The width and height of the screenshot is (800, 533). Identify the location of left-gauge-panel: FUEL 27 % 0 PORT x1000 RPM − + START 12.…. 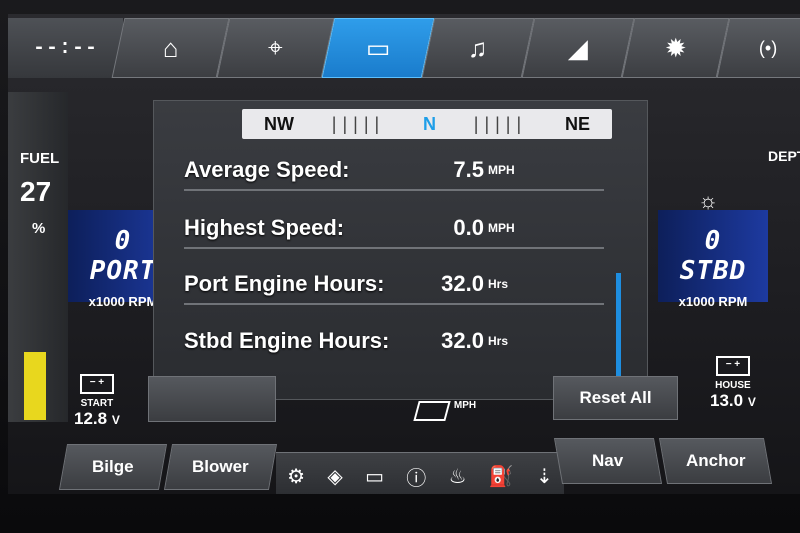
(93, 262).